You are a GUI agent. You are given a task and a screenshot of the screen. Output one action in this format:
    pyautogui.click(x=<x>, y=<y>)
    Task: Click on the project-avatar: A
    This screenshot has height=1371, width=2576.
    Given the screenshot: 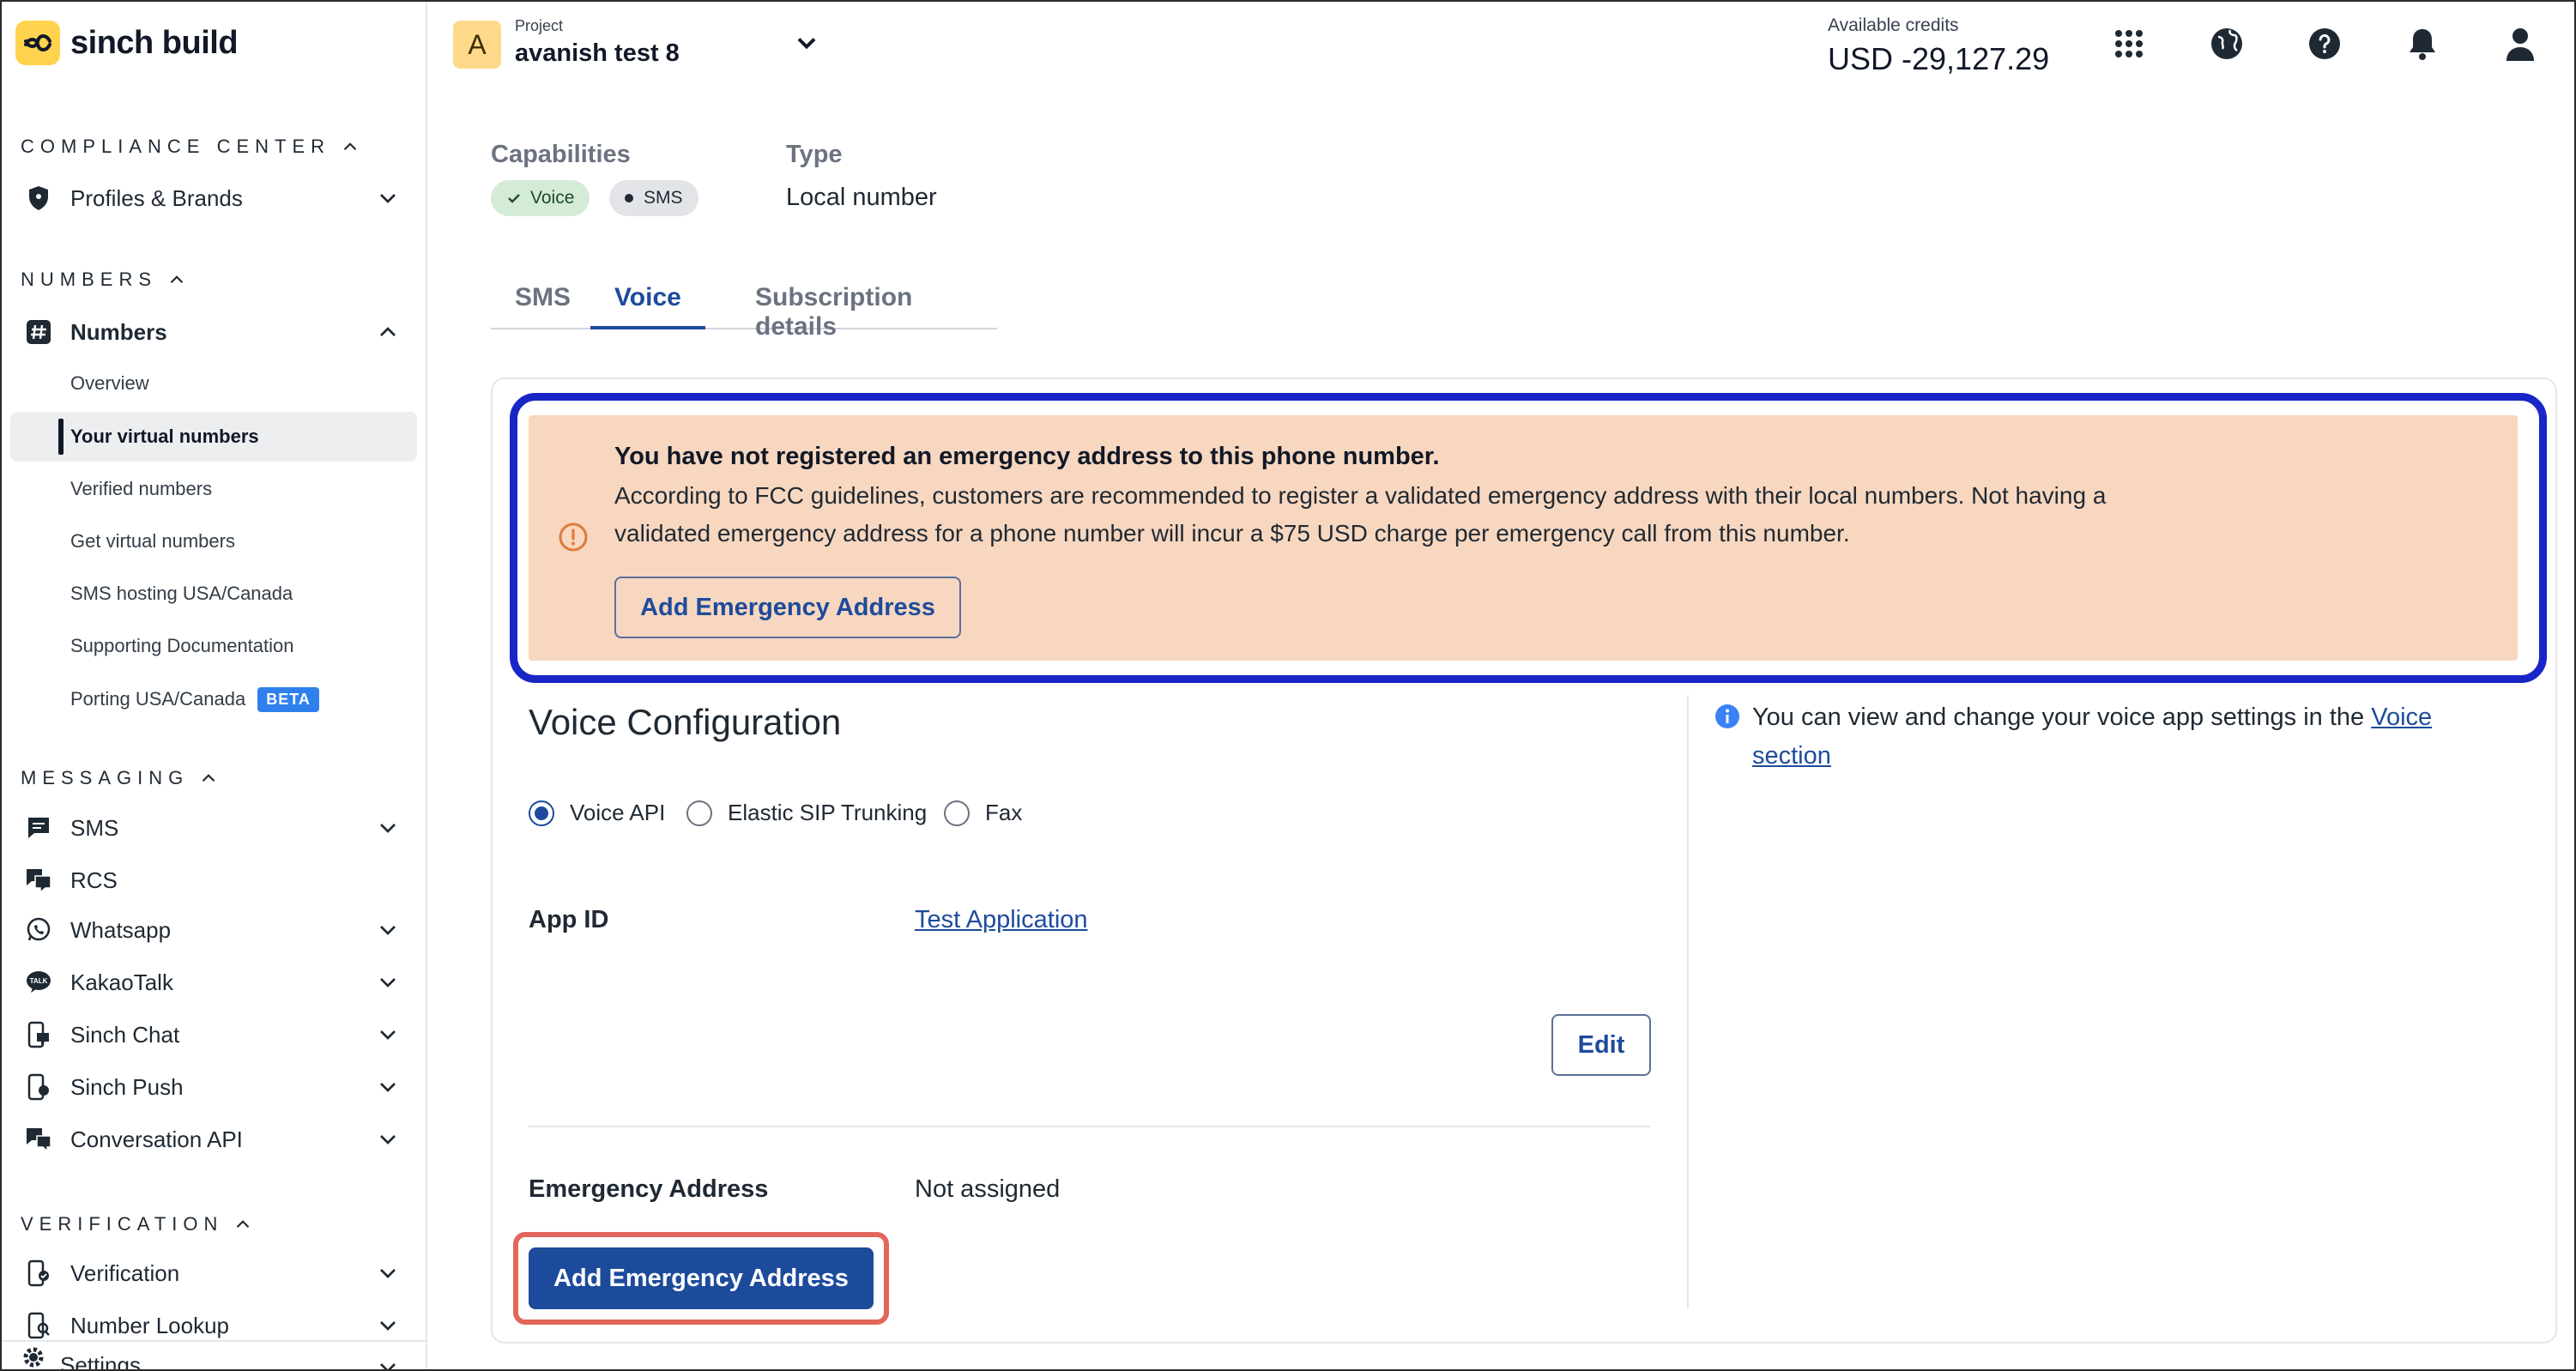 What is the action you would take?
    pyautogui.click(x=477, y=45)
    